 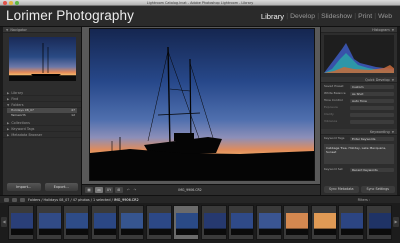 What do you see at coordinates (4, 222) in the screenshot?
I see `filmstrip-scroll-left-button: ◀` at bounding box center [4, 222].